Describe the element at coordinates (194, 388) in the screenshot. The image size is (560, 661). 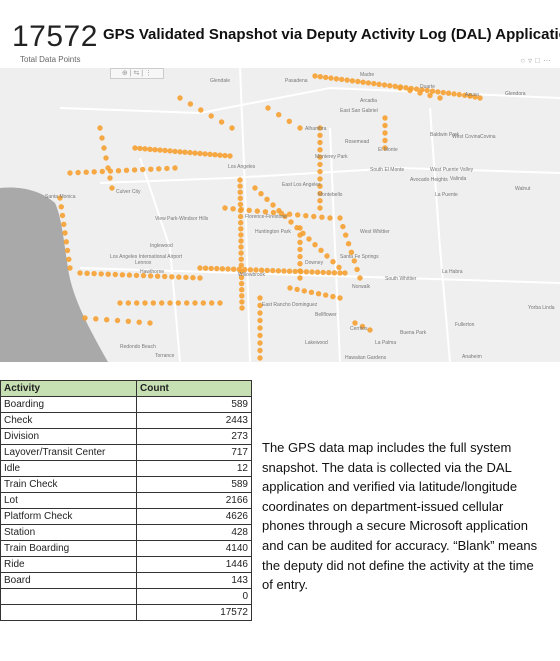
I see `column-header-count: Count` at that location.